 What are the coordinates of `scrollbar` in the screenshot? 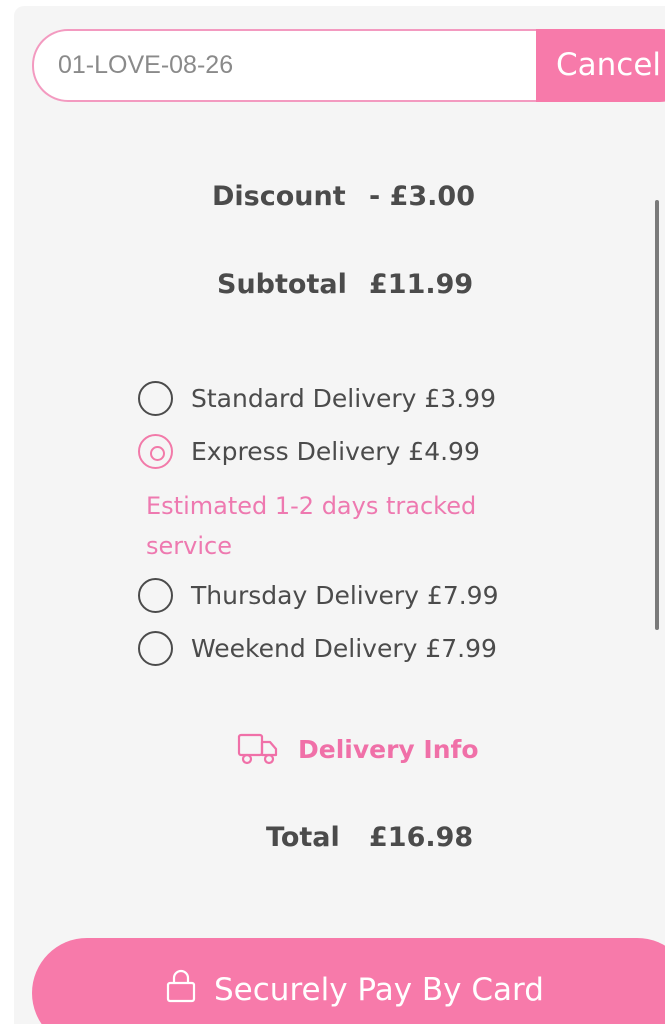 It's located at (657, 415).